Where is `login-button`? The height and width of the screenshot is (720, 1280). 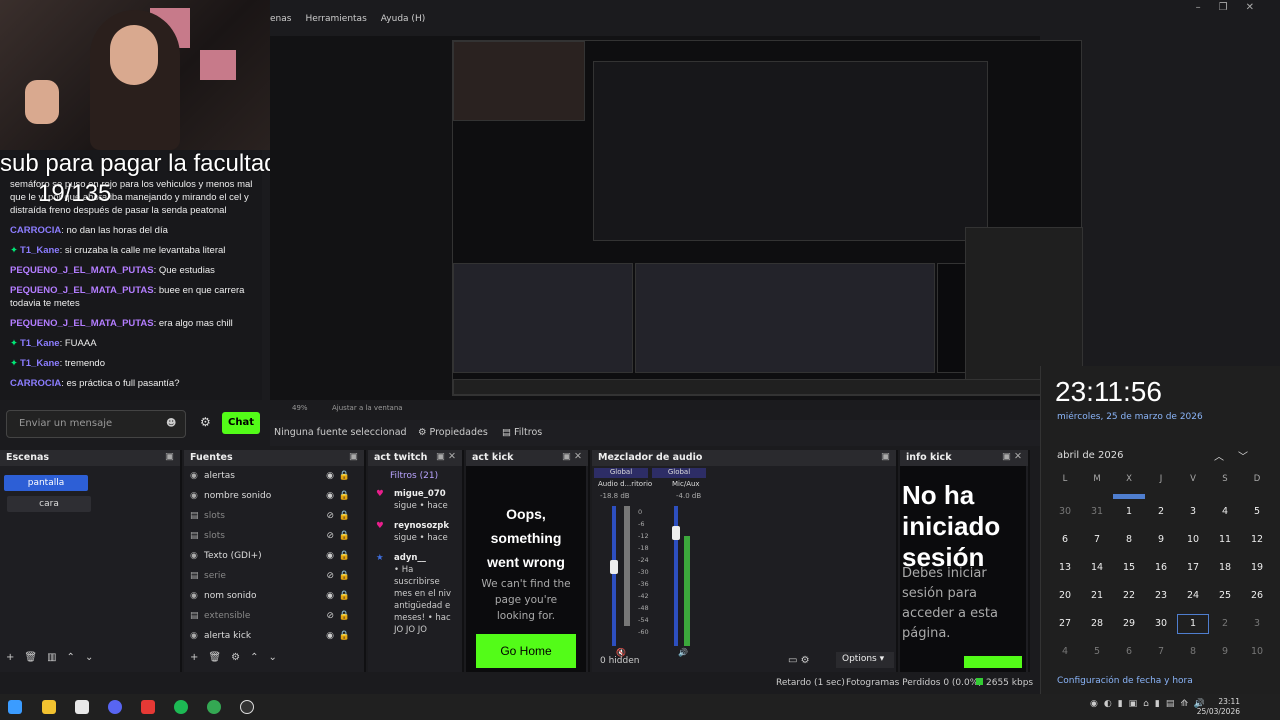
login-button is located at coordinates (993, 662).